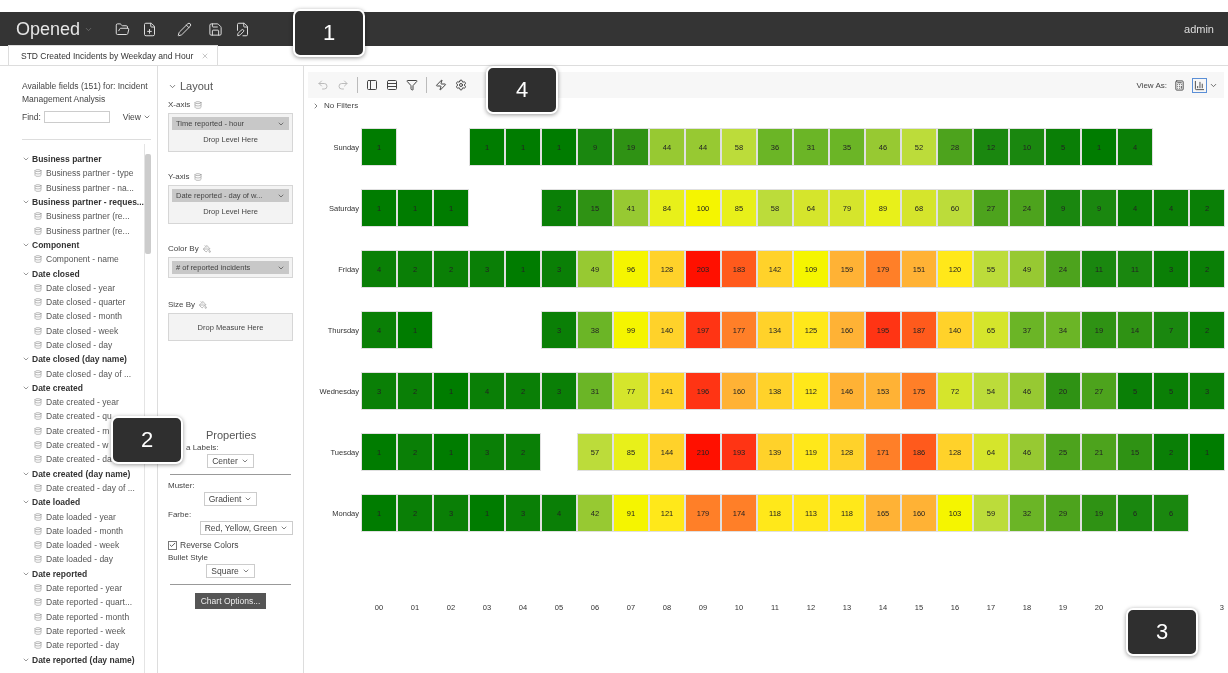  Describe the element at coordinates (69, 516) in the screenshot. I see `field-item: Date loaded - year` at that location.